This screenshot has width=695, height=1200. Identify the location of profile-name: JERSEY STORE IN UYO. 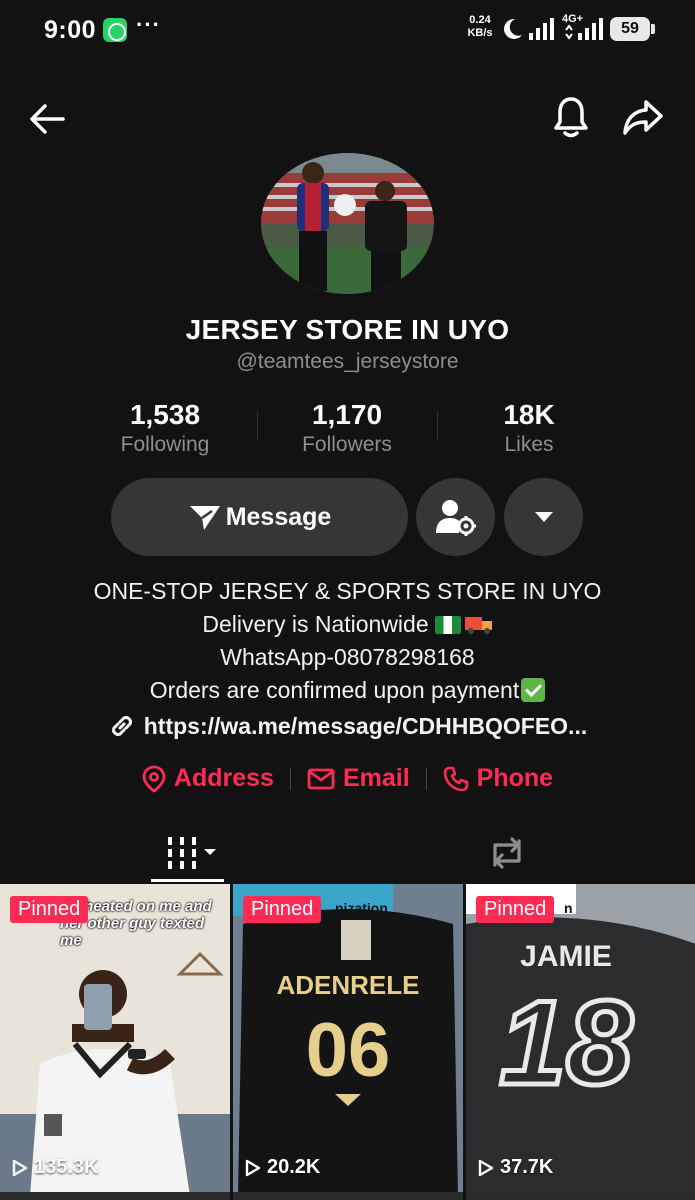
(347, 329).